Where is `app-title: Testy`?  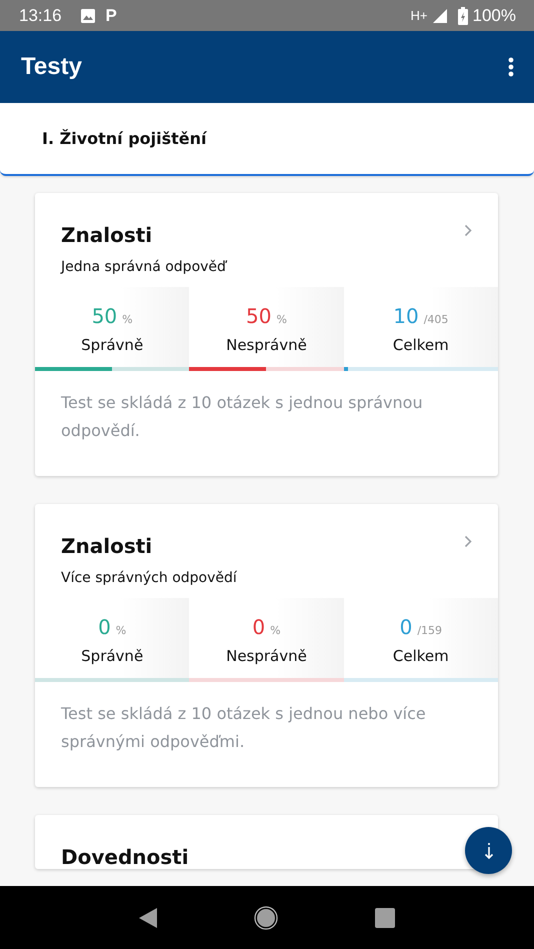 app-title: Testy is located at coordinates (51, 67).